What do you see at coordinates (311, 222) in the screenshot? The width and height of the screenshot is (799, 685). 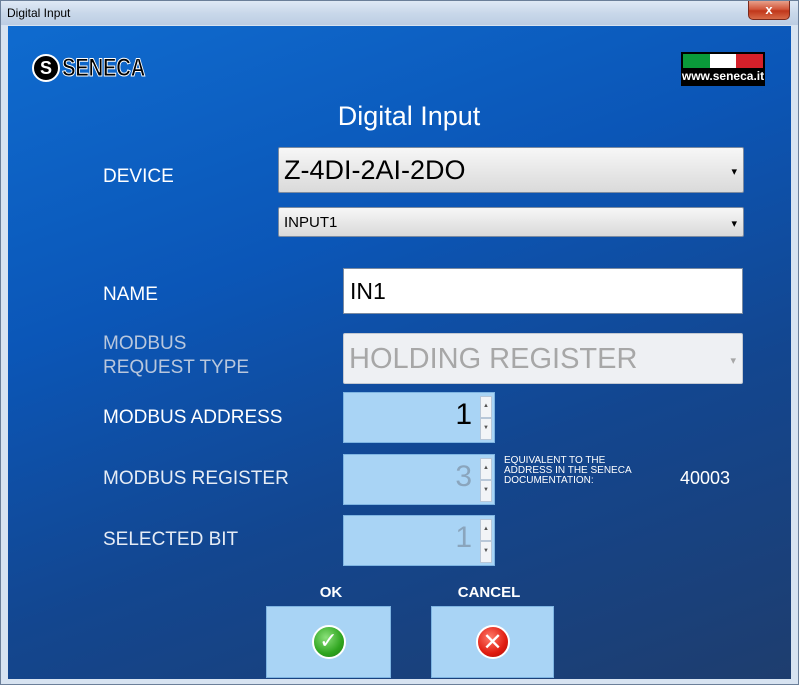 I see `input-value: INPUT1` at bounding box center [311, 222].